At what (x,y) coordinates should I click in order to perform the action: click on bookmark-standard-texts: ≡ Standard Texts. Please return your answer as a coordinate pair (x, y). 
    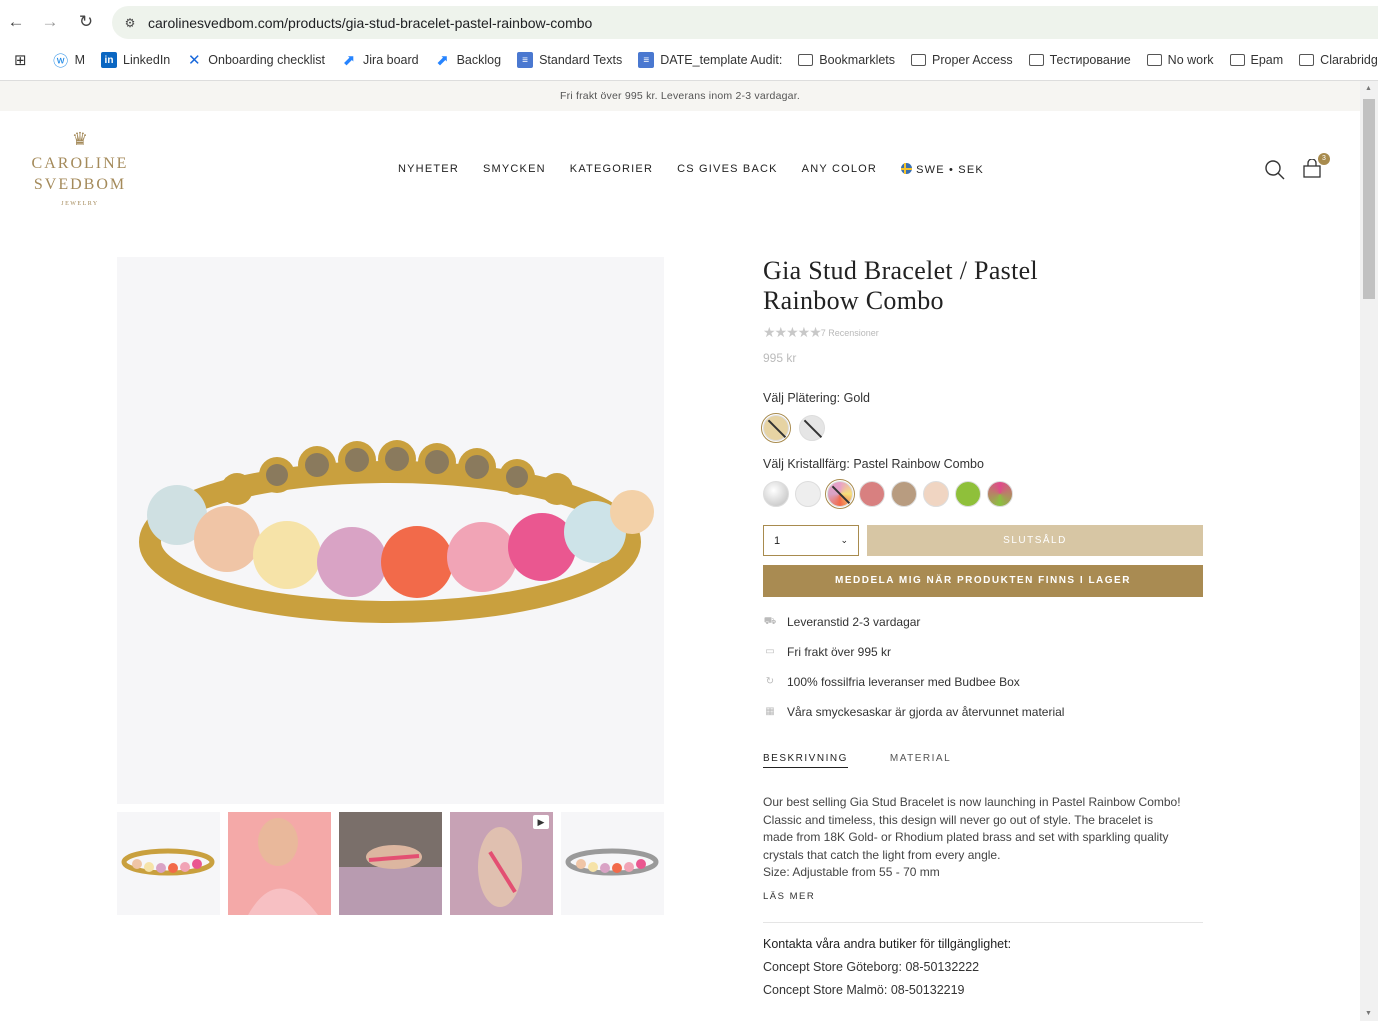
    Looking at the image, I should click on (569, 60).